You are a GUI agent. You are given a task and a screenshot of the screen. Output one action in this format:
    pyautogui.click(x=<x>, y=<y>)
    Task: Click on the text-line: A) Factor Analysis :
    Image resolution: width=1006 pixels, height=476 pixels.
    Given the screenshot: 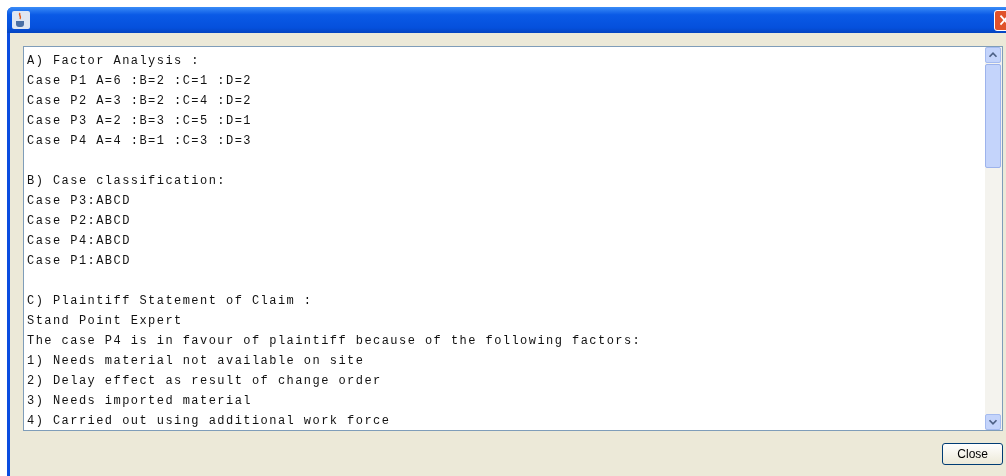 What is the action you would take?
    pyautogui.click(x=114, y=61)
    